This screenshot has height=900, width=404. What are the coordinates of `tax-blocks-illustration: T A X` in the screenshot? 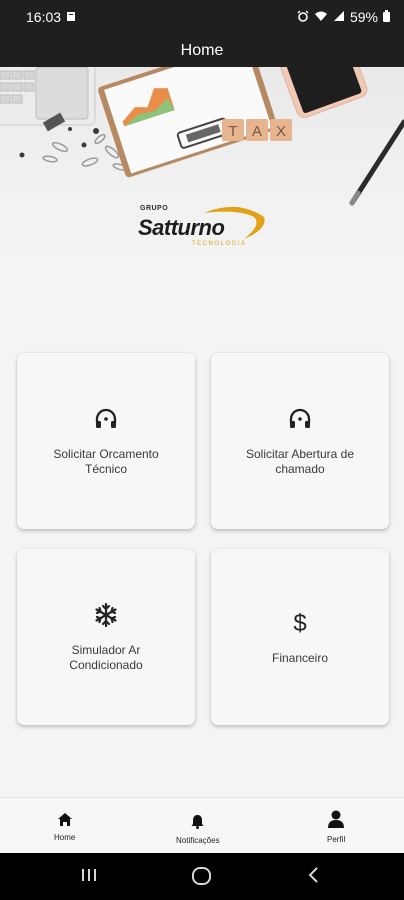 It's located at (257, 130).